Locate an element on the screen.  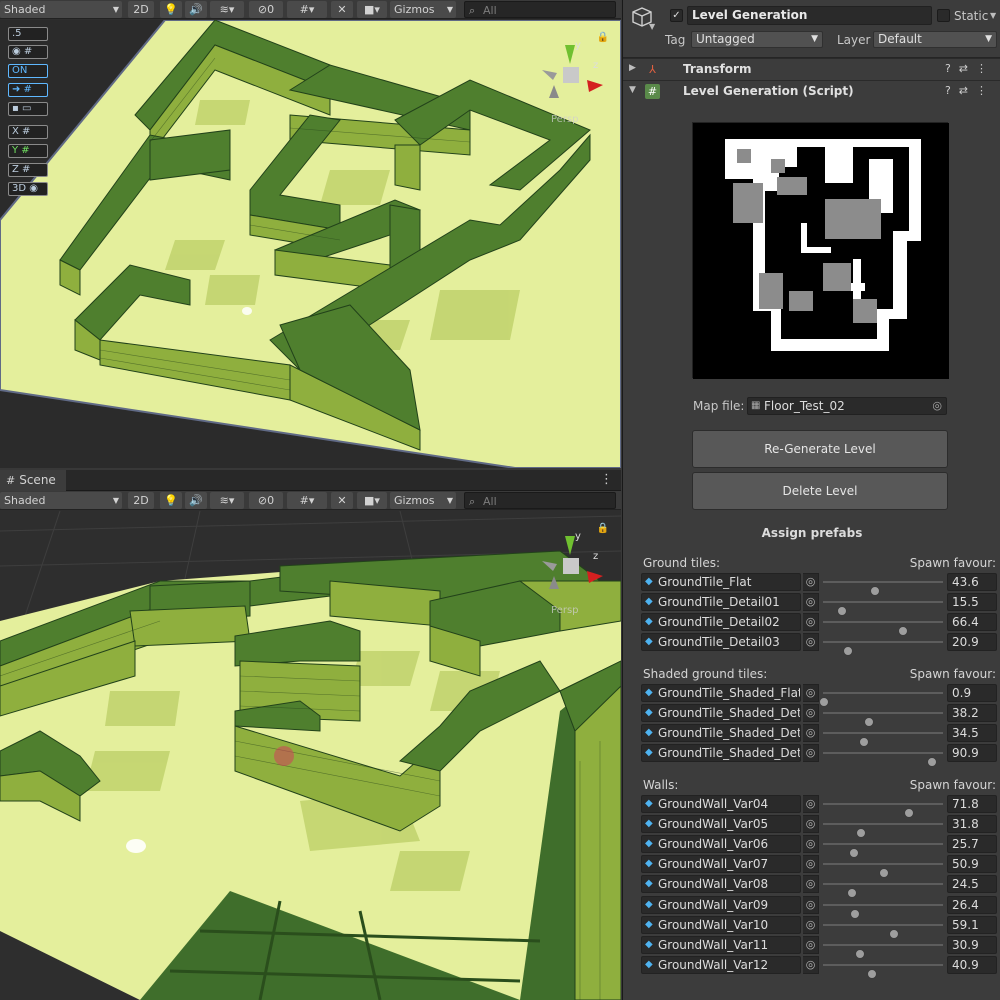
spawn-favour-value: 50.9 is located at coordinates (972, 864).